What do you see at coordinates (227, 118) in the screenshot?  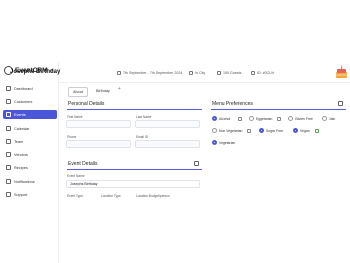 I see `pref-alcohol: Alcohol` at bounding box center [227, 118].